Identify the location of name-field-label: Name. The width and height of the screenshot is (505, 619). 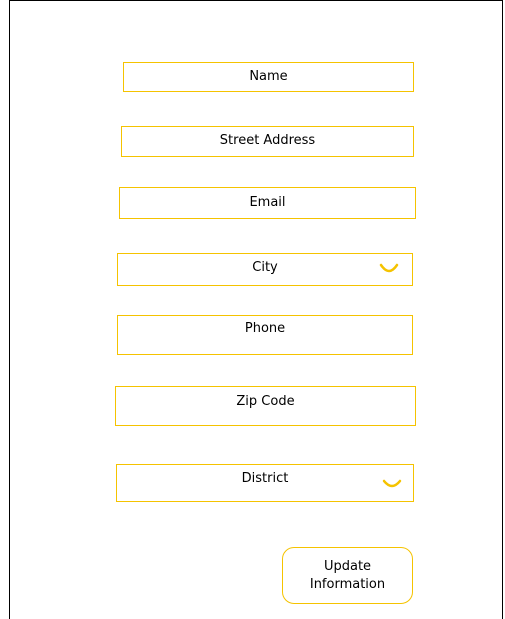
(268, 76).